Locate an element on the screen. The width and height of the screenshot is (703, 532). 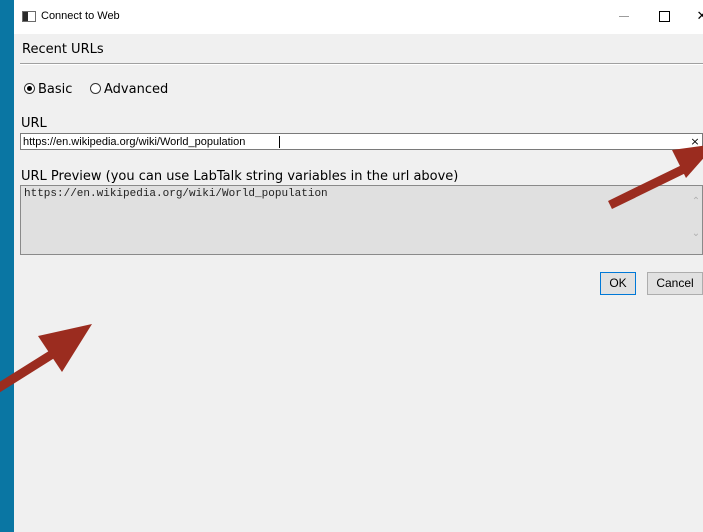
recent-urls-divider is located at coordinates (361, 64).